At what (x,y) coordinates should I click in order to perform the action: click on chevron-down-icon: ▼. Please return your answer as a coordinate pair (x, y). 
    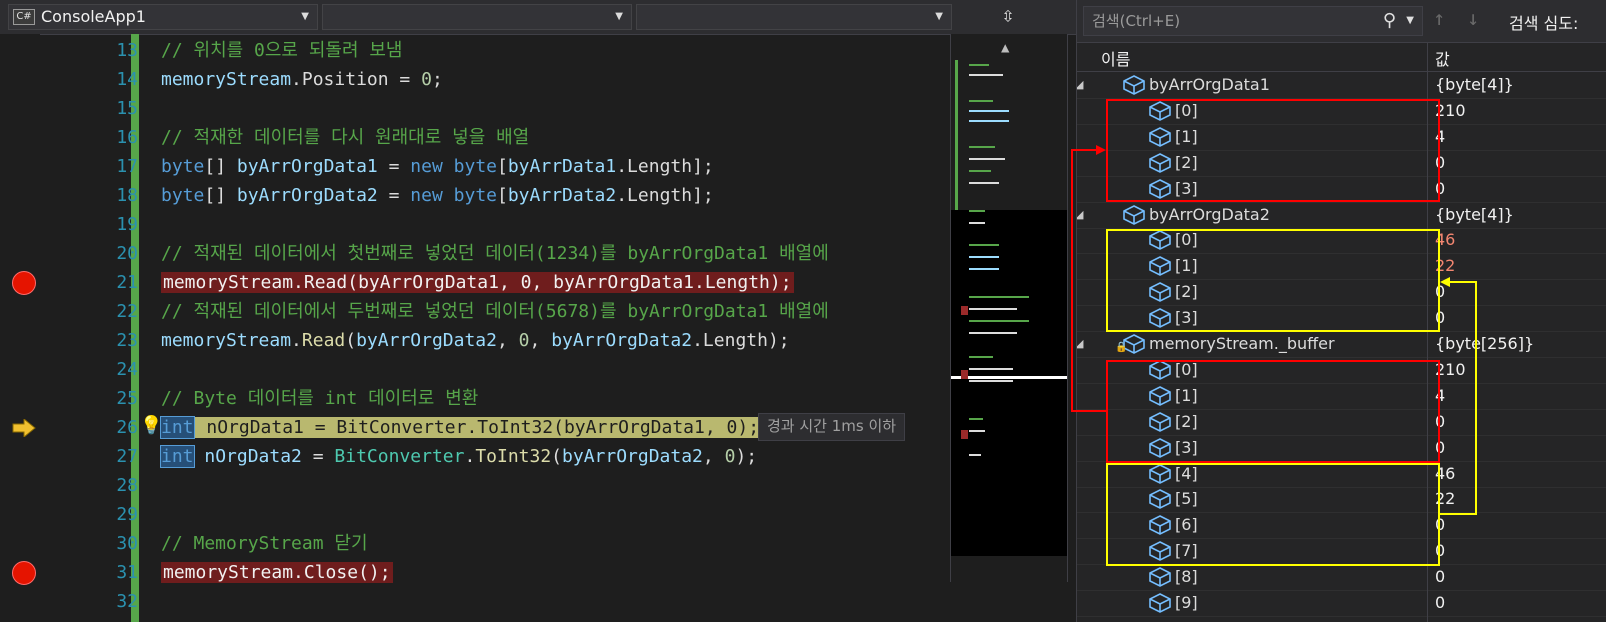
    Looking at the image, I should click on (1410, 21).